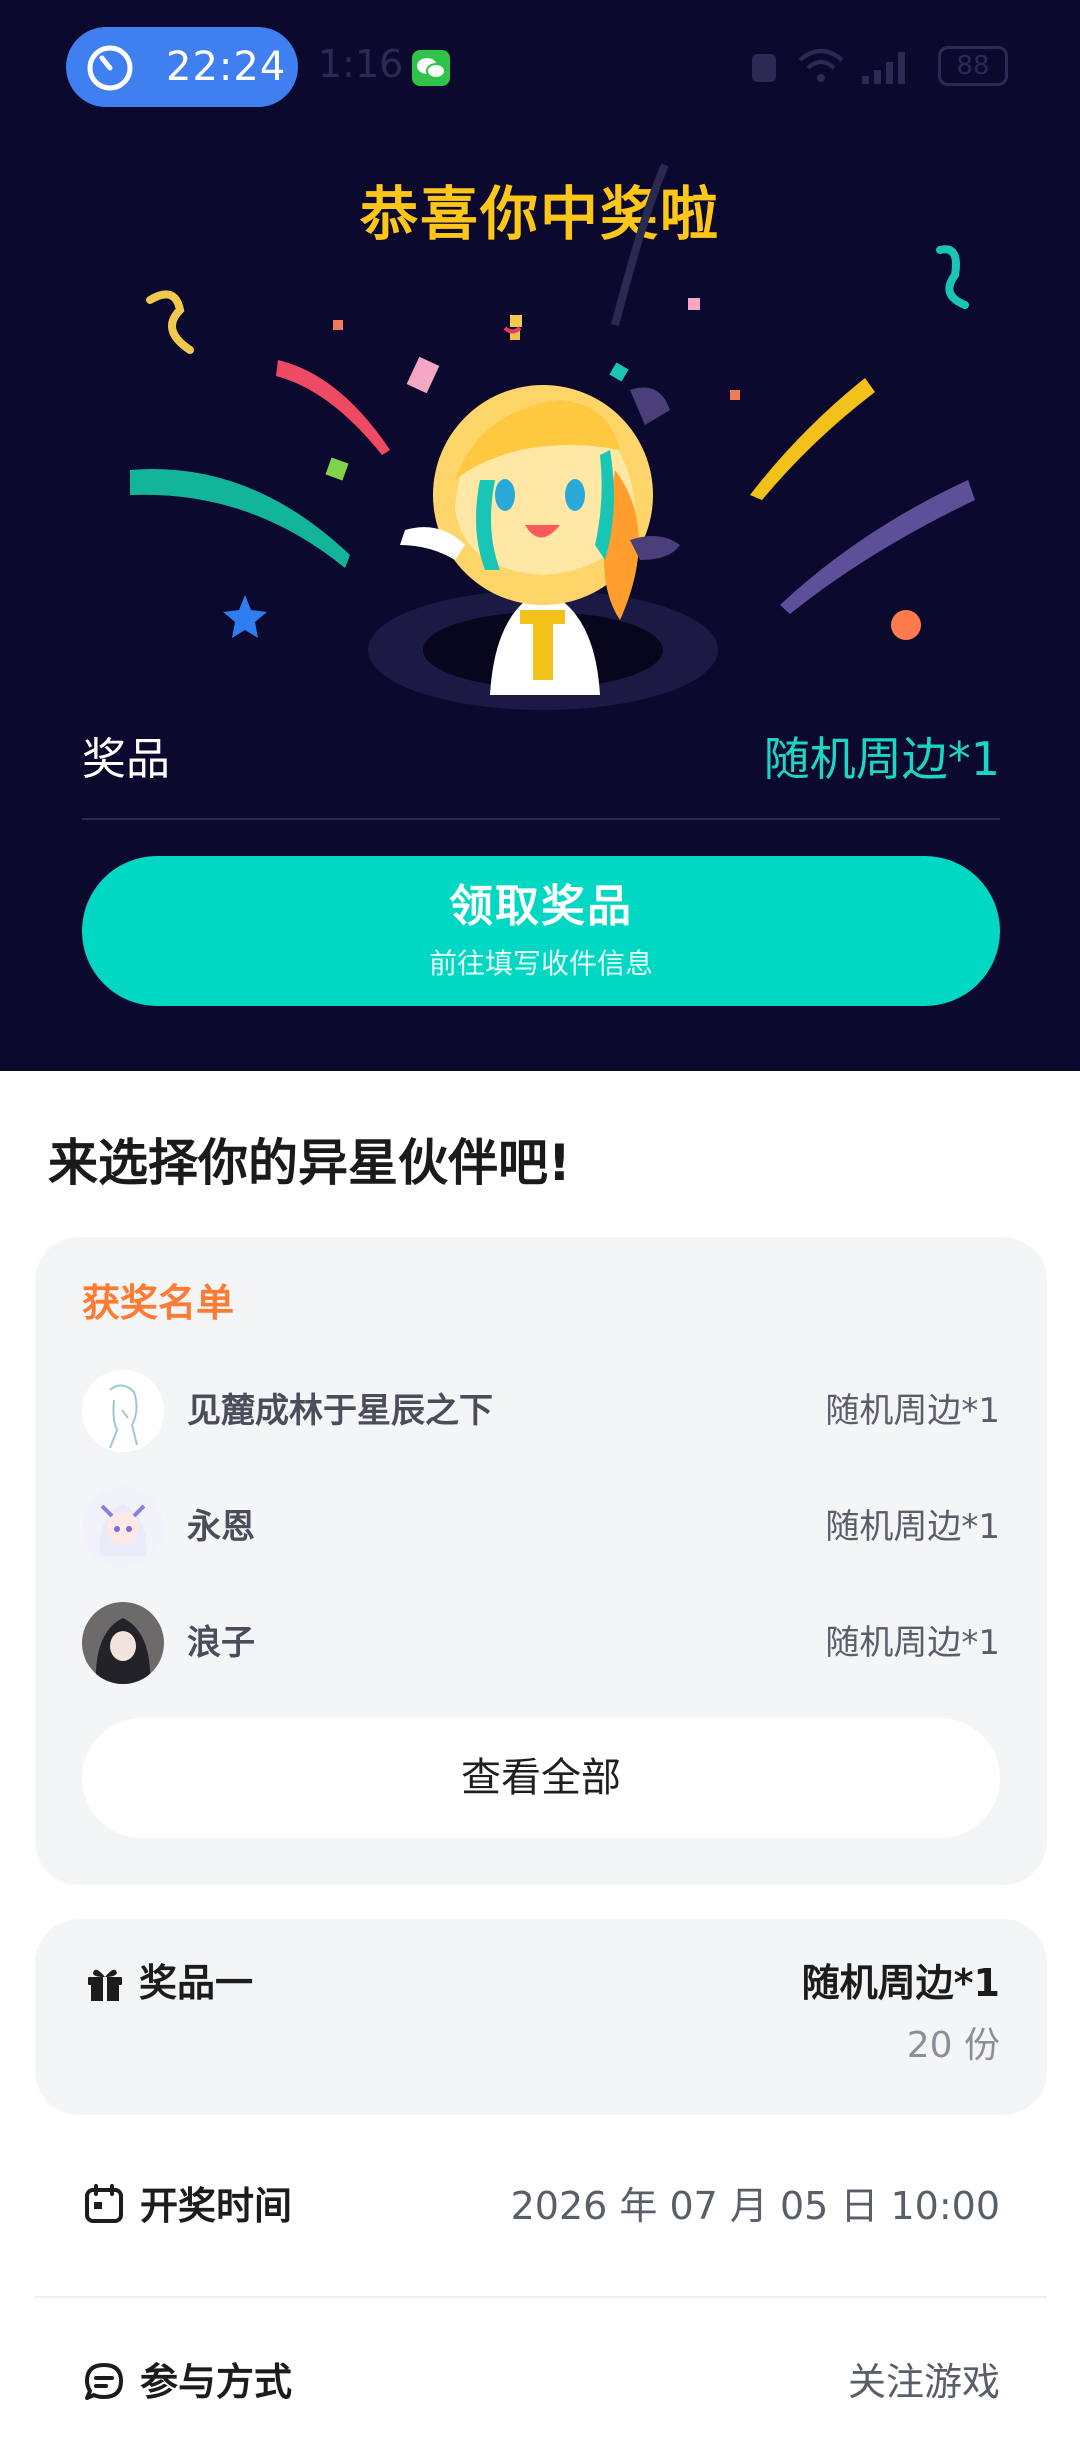  I want to click on winner-name: 永恩, so click(221, 1527).